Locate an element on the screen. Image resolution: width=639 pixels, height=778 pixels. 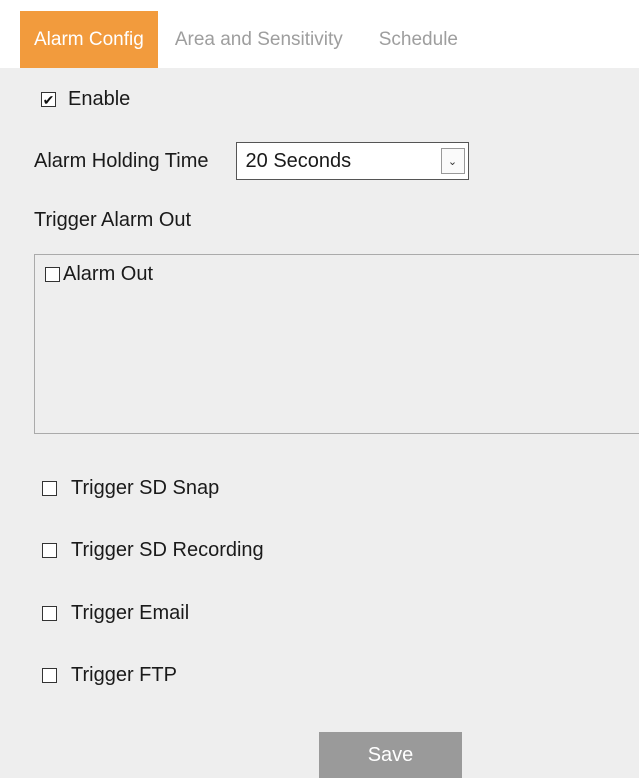
trigger-sd-recording-checkbox is located at coordinates (49, 550).